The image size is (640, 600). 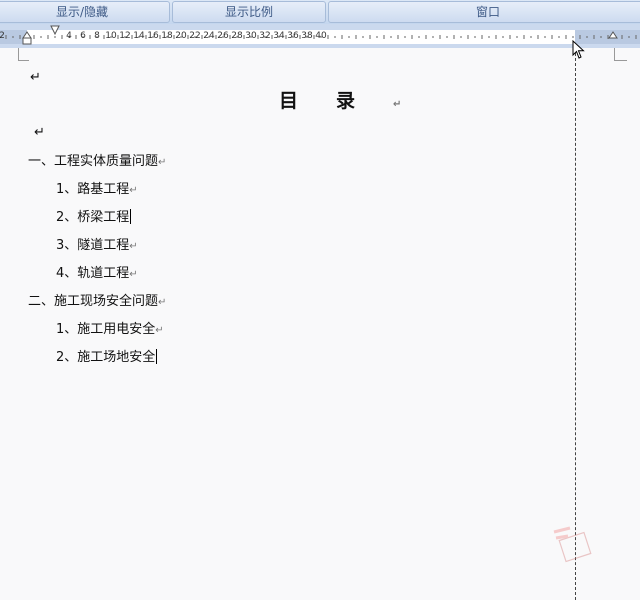 I want to click on toc-item-text: 1、路基工程, so click(x=93, y=189).